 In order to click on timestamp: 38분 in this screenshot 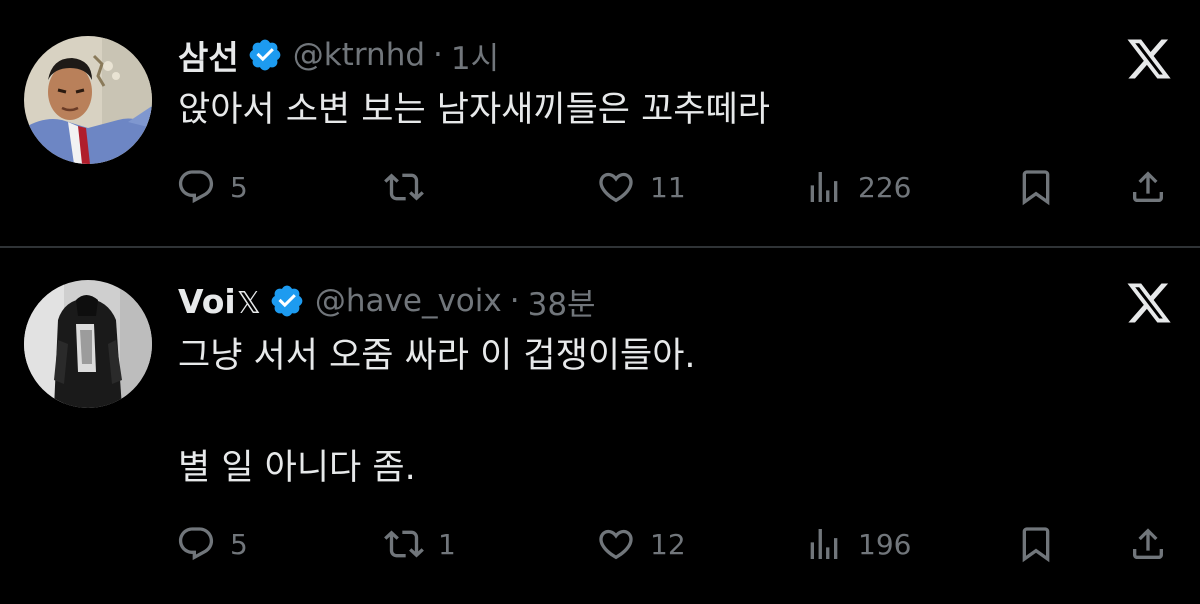, I will do `click(562, 301)`.